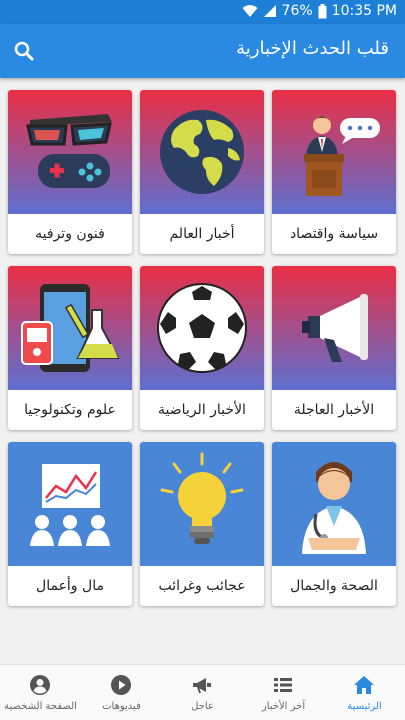 This screenshot has height=720, width=405. I want to click on search-icon, so click(24, 54).